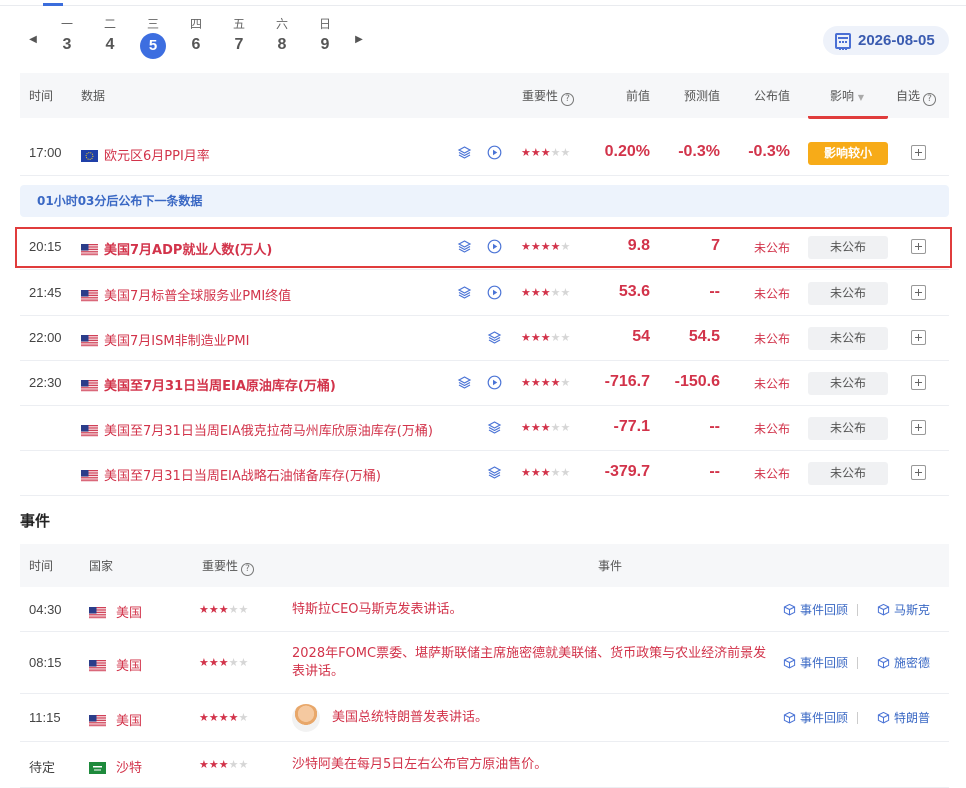 The height and width of the screenshot is (788, 966). What do you see at coordinates (157, 154) in the screenshot?
I see `indicator-name: 欧元区6月PPI月率` at bounding box center [157, 154].